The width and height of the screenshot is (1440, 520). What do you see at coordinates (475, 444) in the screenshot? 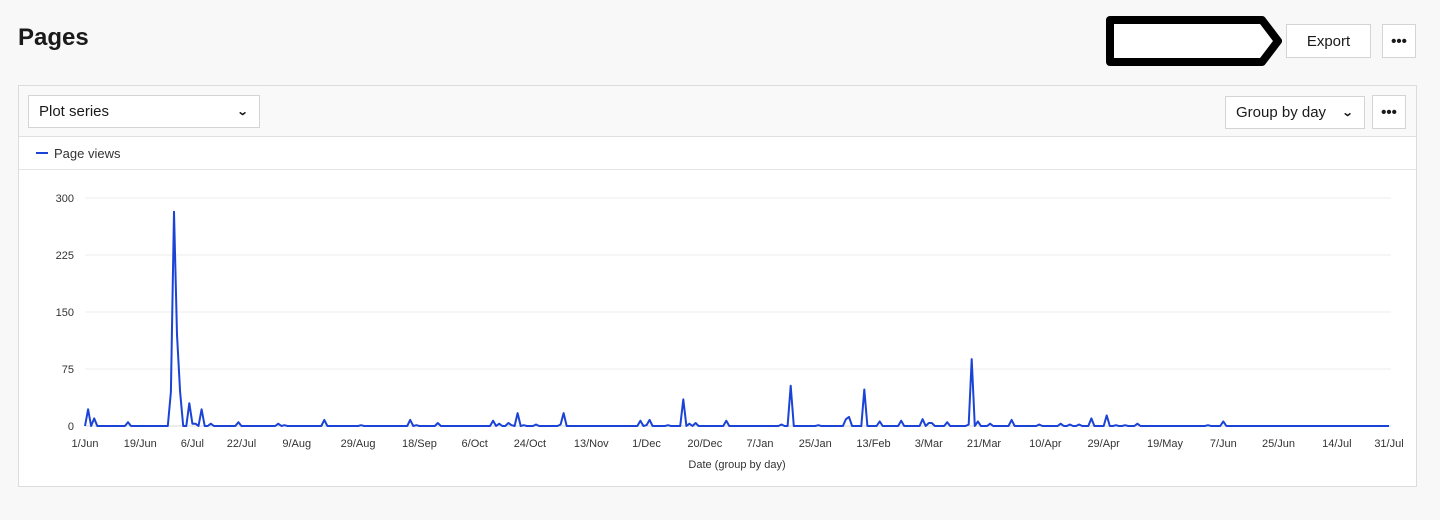
I see `x-tick-label: 6/Oct` at bounding box center [475, 444].